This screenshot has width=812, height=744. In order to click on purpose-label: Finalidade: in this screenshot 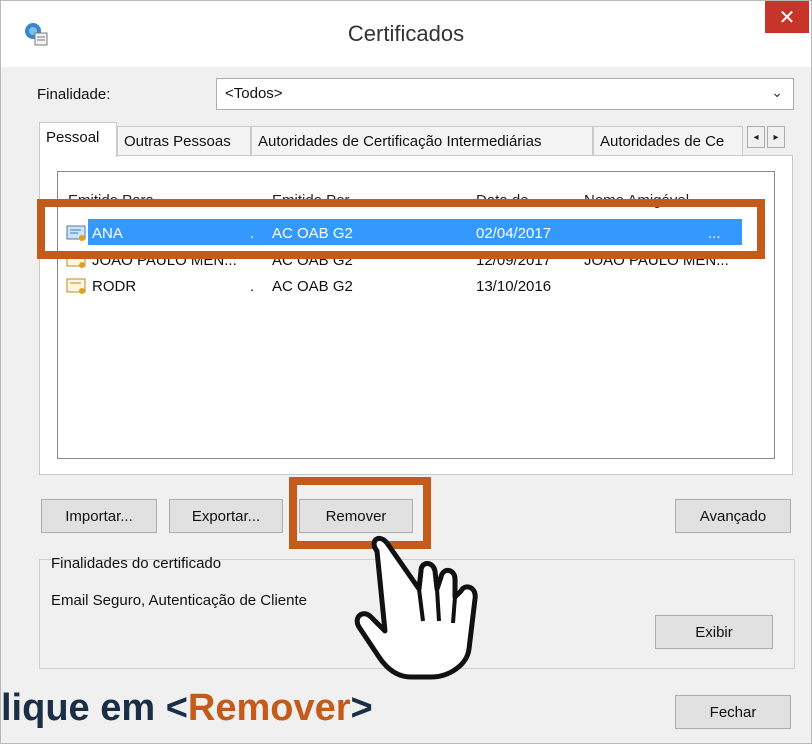, I will do `click(74, 94)`.